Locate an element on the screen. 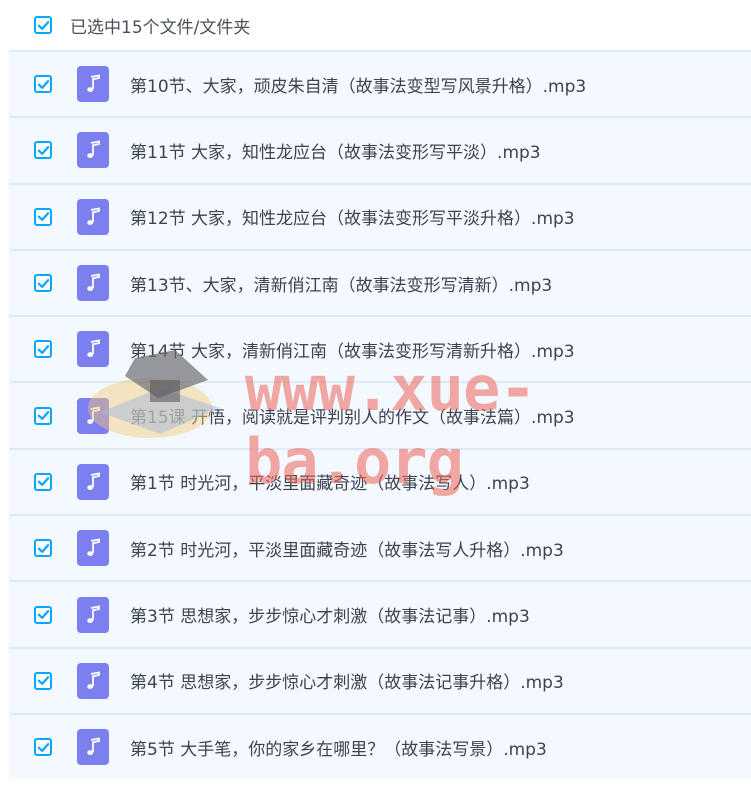 The image size is (751, 799). file-row: 第13节、大家，清新俏江南（故事法变形写清新）.mp3 is located at coordinates (380, 282).